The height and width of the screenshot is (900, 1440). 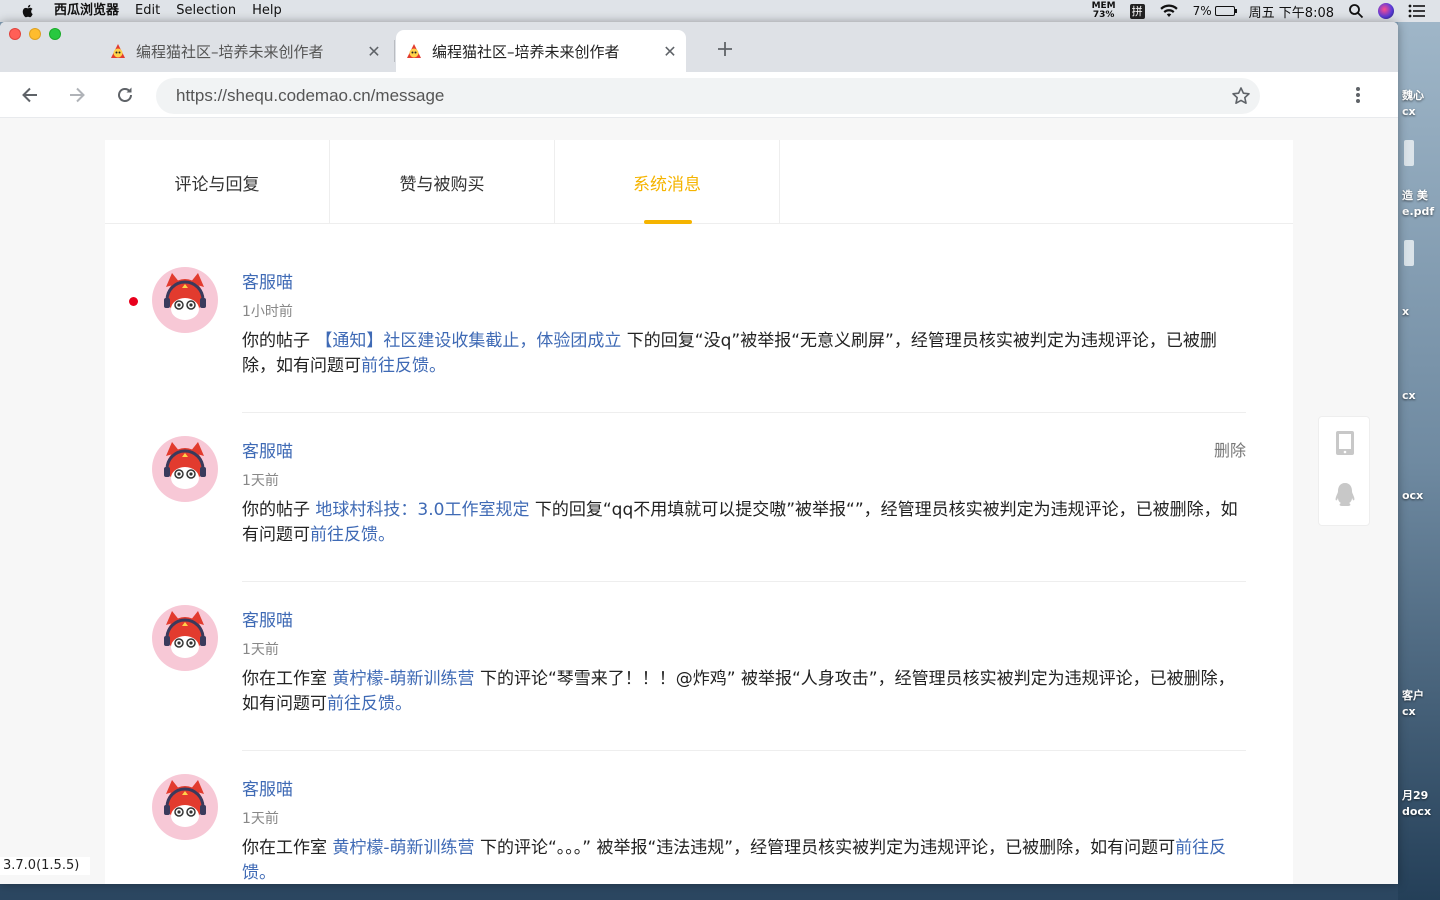 What do you see at coordinates (28, 11) in the screenshot?
I see `apple-icon` at bounding box center [28, 11].